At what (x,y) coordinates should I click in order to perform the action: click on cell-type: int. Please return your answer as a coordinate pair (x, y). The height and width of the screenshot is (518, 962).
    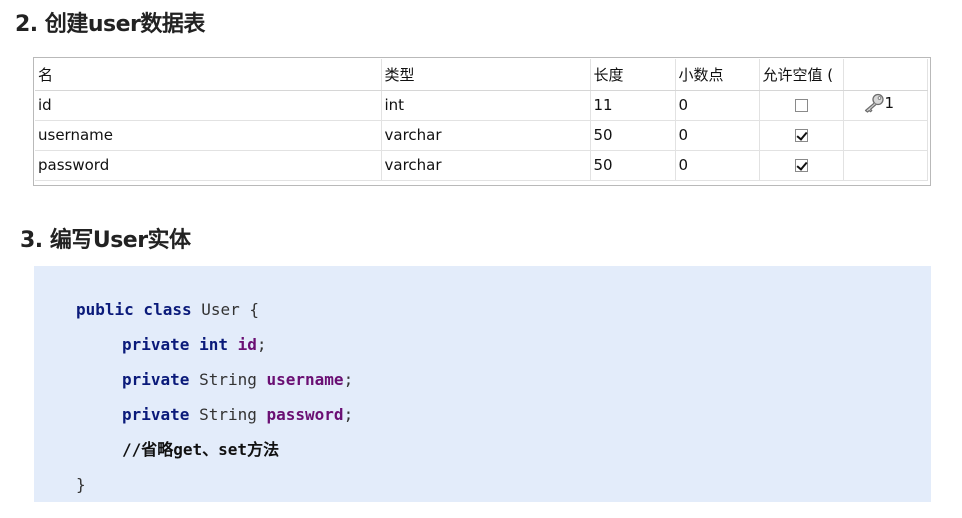
    Looking at the image, I should click on (486, 105).